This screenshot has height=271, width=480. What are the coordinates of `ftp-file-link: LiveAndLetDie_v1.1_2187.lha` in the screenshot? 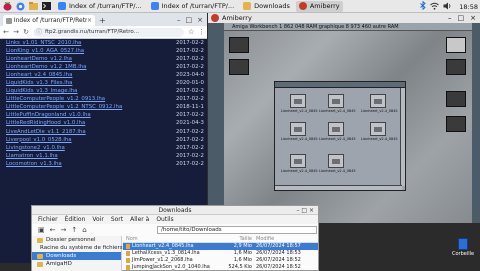 It's located at (91, 132).